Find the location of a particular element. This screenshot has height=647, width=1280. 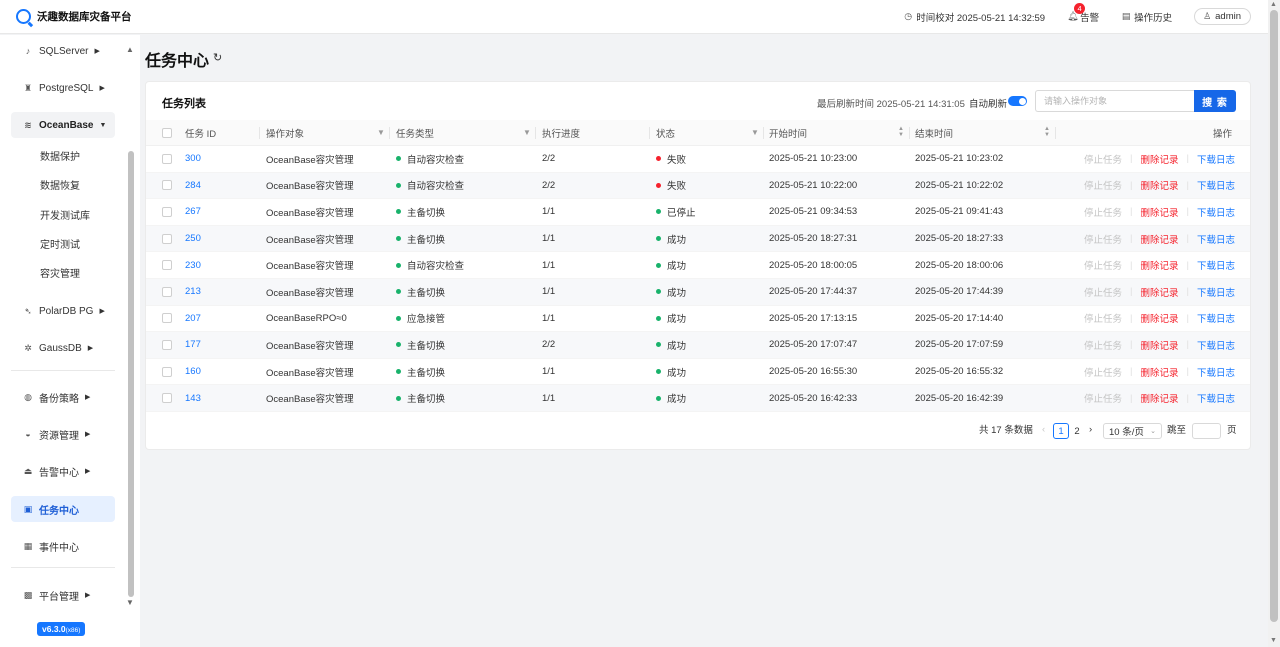

task-id-link: 250 is located at coordinates (193, 239).